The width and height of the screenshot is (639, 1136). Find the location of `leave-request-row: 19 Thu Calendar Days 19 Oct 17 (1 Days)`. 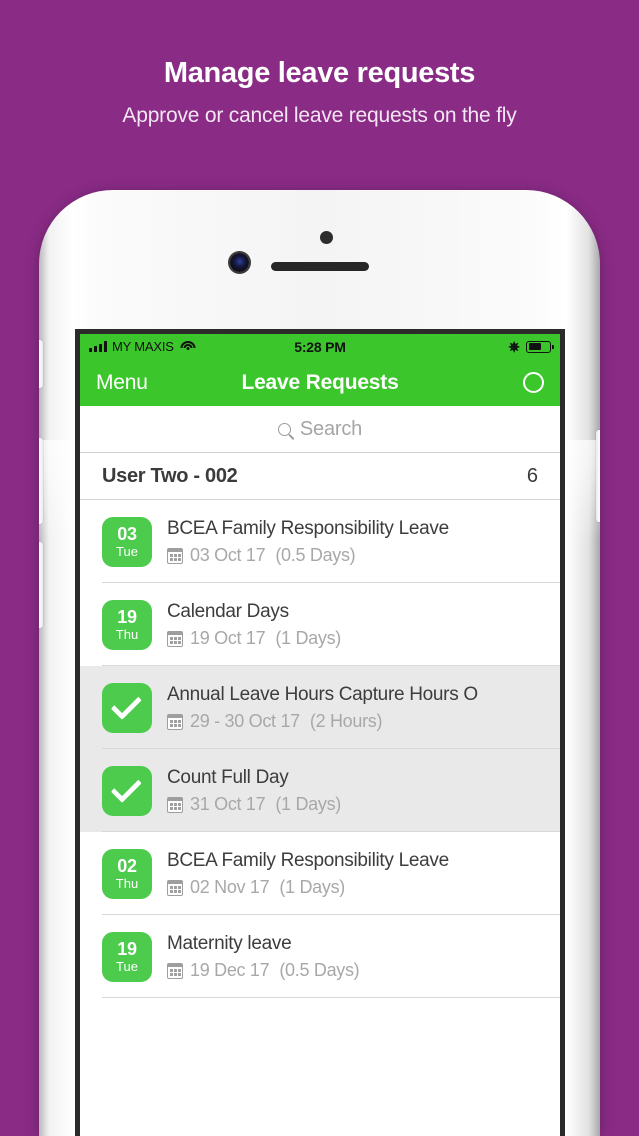

leave-request-row: 19 Thu Calendar Days 19 Oct 17 (1 Days) is located at coordinates (320, 624).